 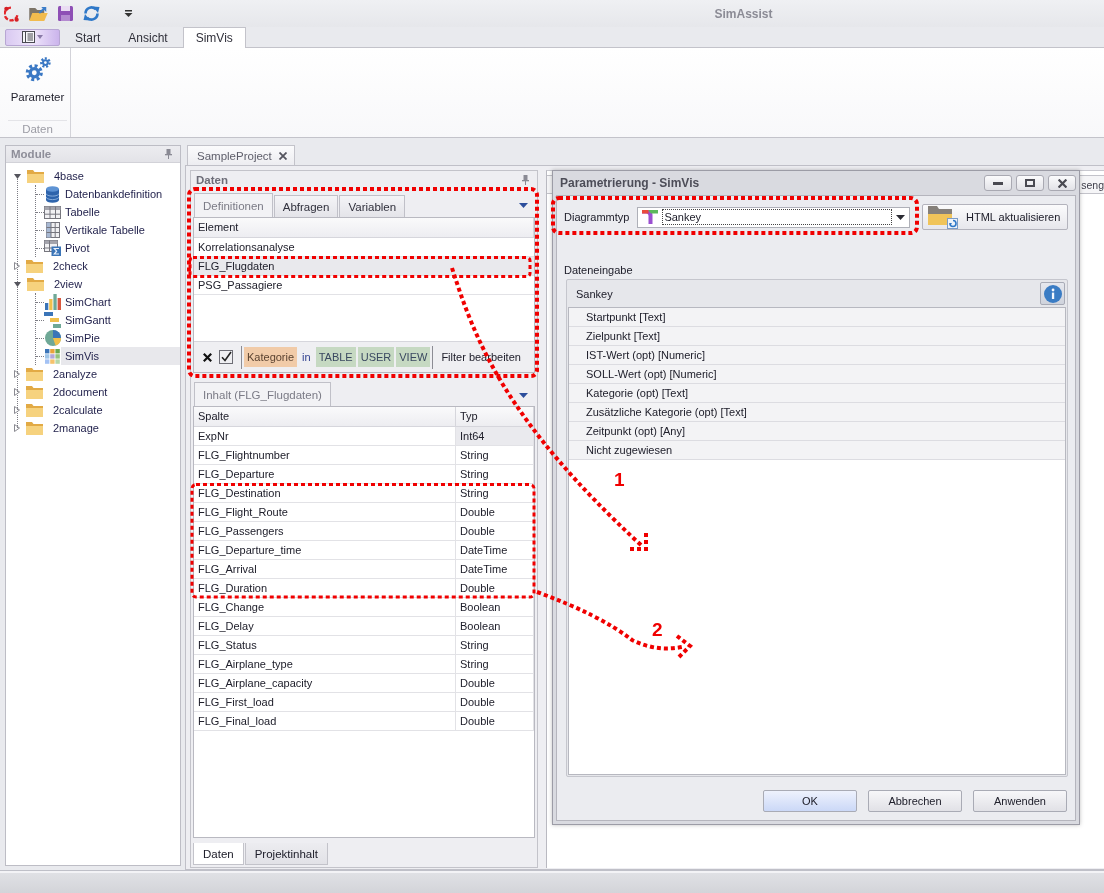 What do you see at coordinates (69, 176) in the screenshot?
I see `tree-item: 4base` at bounding box center [69, 176].